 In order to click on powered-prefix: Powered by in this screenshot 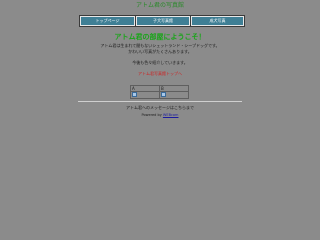, I will do `click(151, 115)`.